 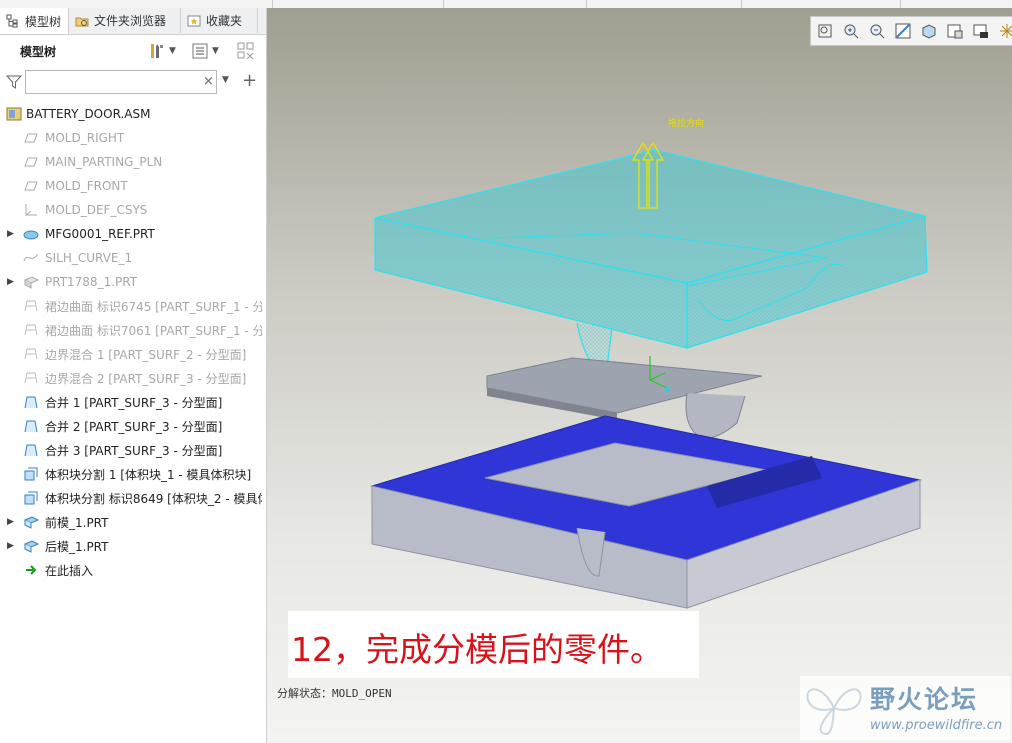 I want to click on tab-label: 收藏夹, so click(x=224, y=21).